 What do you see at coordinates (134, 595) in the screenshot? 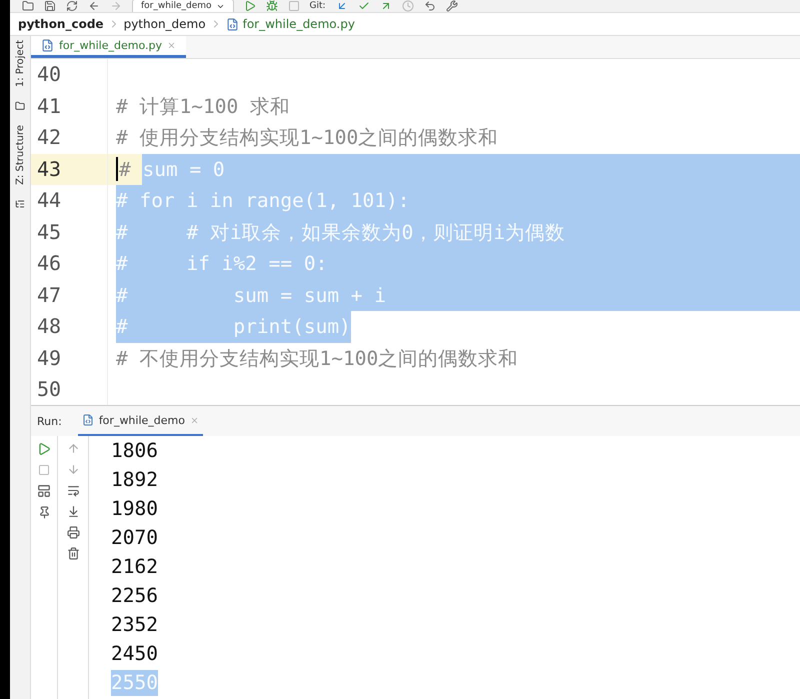
I see `output-line: 2256` at bounding box center [134, 595].